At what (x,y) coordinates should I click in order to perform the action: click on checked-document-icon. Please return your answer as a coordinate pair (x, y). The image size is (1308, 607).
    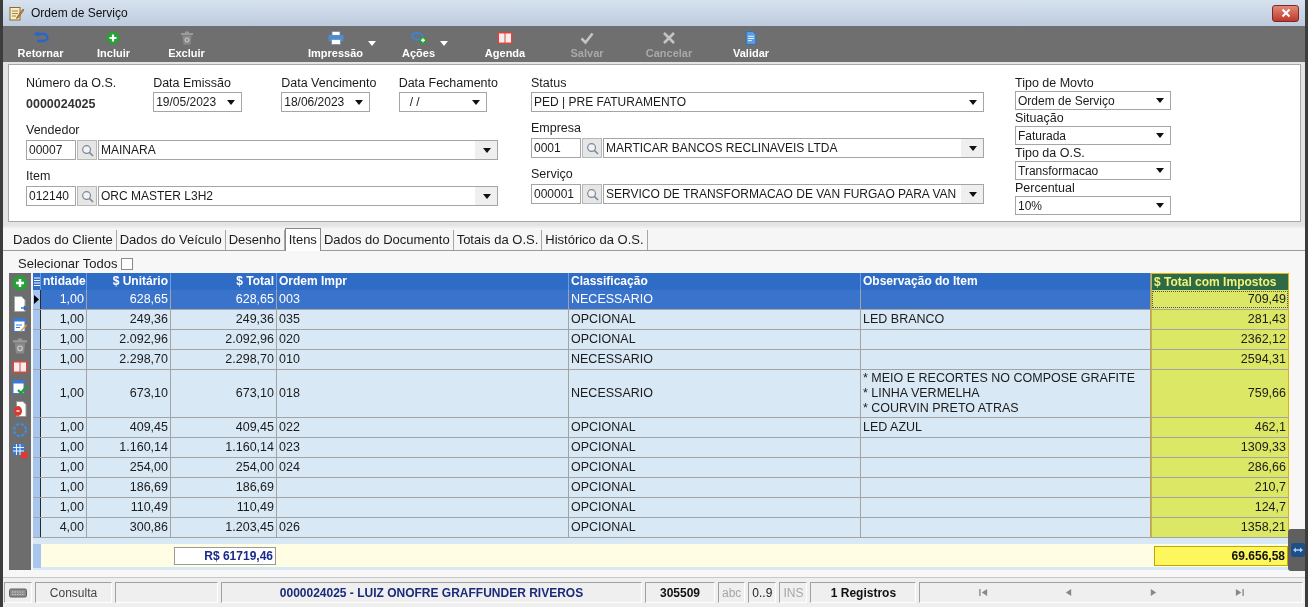
    Looking at the image, I should click on (20, 388).